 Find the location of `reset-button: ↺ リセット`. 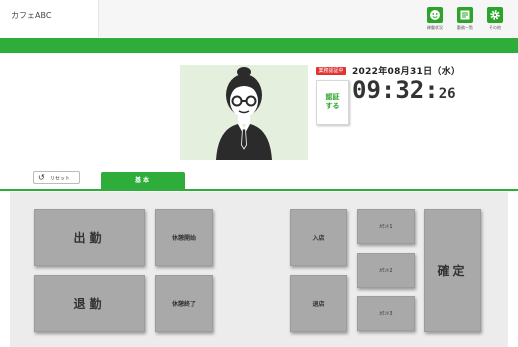

reset-button: ↺ リセット is located at coordinates (56, 177).